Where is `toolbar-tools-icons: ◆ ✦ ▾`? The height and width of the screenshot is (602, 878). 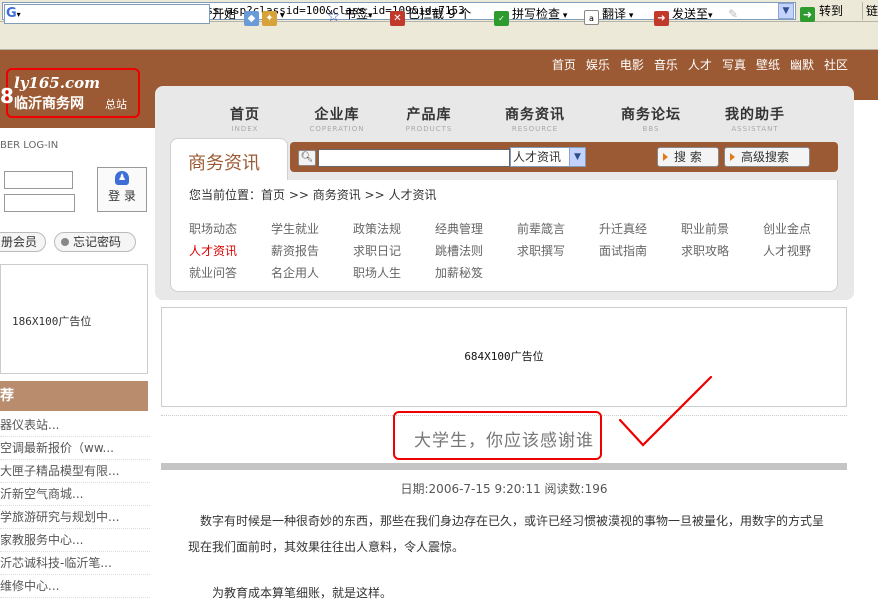
toolbar-tools-icons: ◆ ✦ ▾ is located at coordinates (264, 14).